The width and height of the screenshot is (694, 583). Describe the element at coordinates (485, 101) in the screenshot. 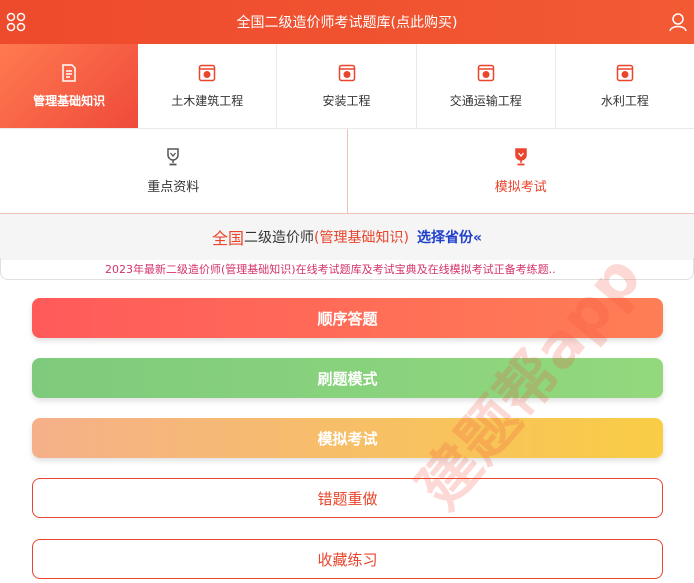

I see `category-label: 交通运输工程` at that location.